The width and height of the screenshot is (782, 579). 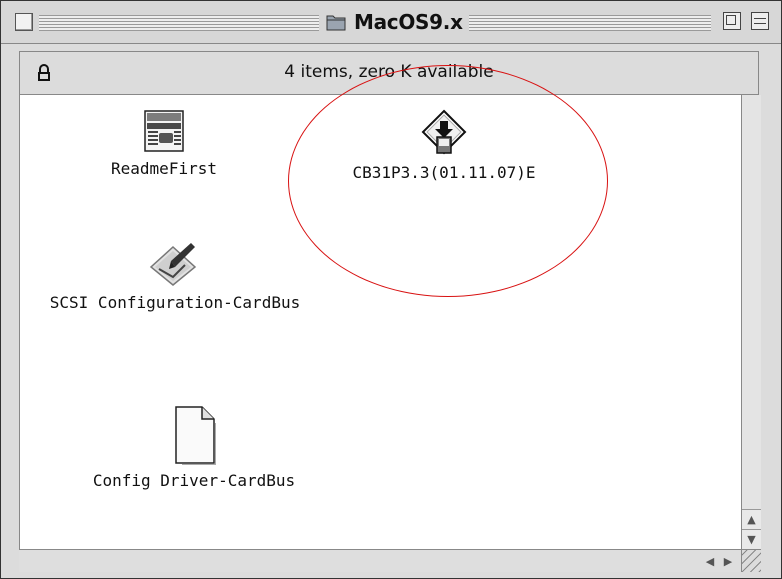 What do you see at coordinates (196, 436) in the screenshot?
I see `blank-document-icon` at bounding box center [196, 436].